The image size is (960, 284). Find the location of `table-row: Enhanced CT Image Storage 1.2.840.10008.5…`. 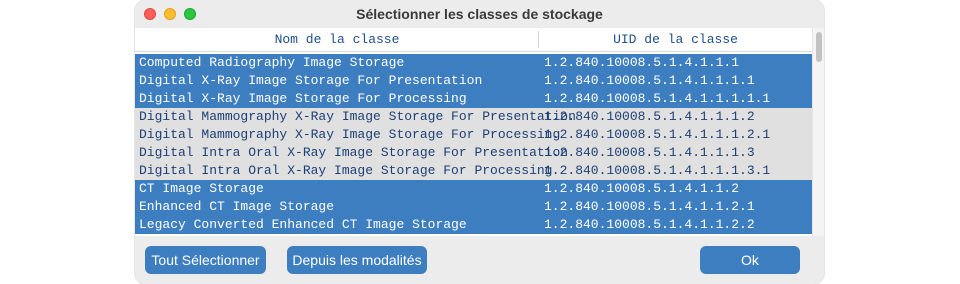

table-row: Enhanced CT Image Storage 1.2.840.10008.5… is located at coordinates (473, 207).